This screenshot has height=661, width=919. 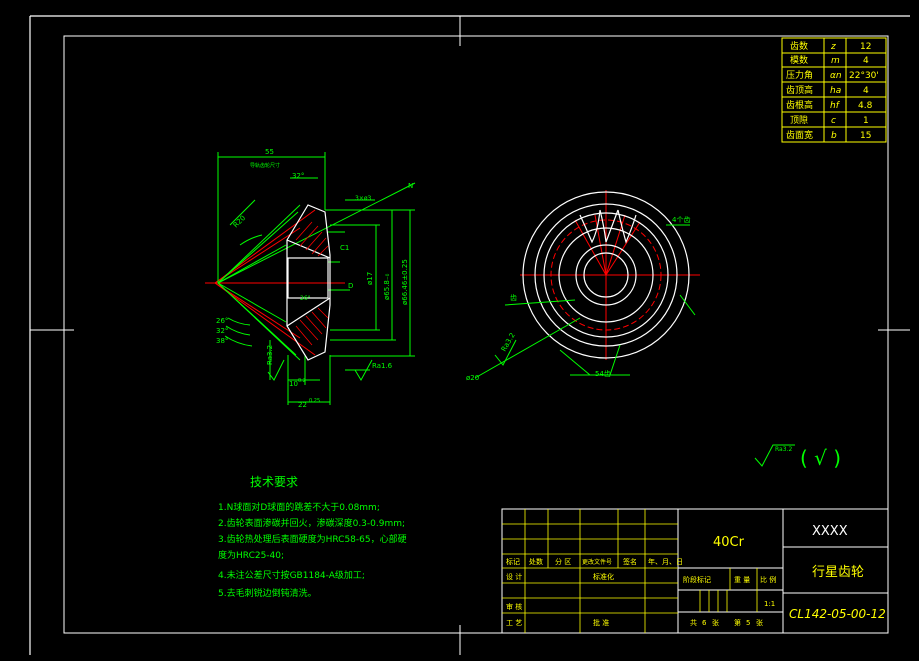 What do you see at coordinates (603, 576) in the screenshot?
I see `label-standard: 标准化` at bounding box center [603, 576].